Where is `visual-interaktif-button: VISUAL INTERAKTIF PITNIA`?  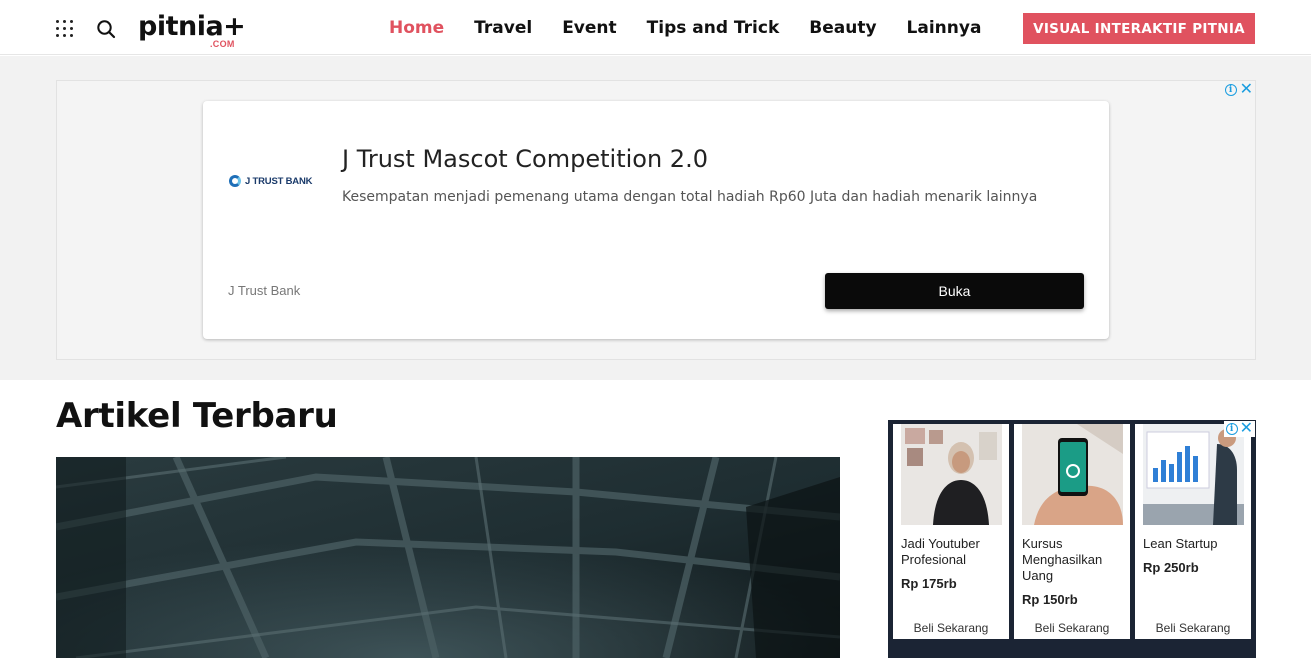 visual-interaktif-button: VISUAL INTERAKTIF PITNIA is located at coordinates (1139, 28).